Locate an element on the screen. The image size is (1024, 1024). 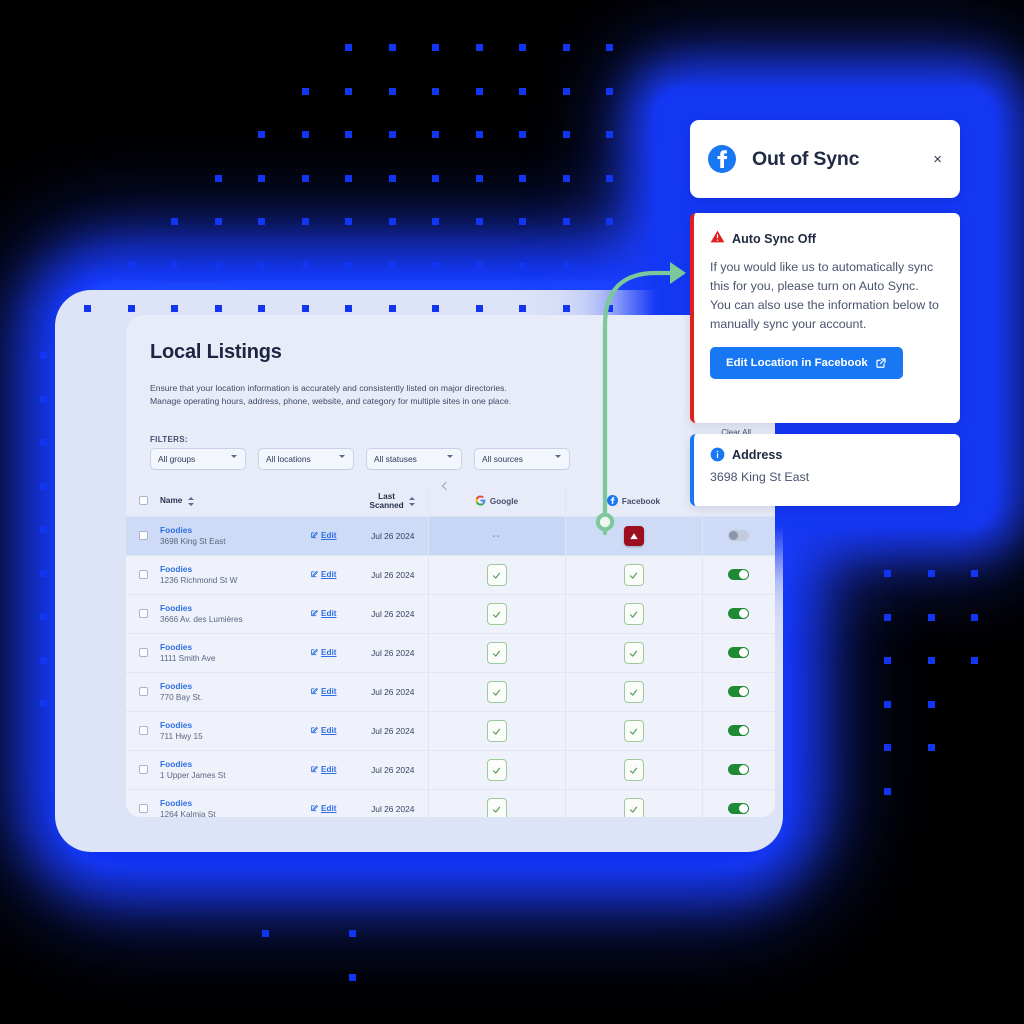
last-scanned-header: Last Scanned is located at coordinates (393, 501).